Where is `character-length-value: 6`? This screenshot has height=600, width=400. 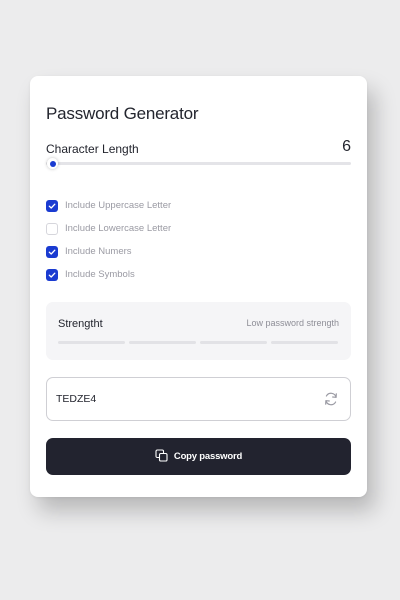
character-length-value: 6 is located at coordinates (346, 146).